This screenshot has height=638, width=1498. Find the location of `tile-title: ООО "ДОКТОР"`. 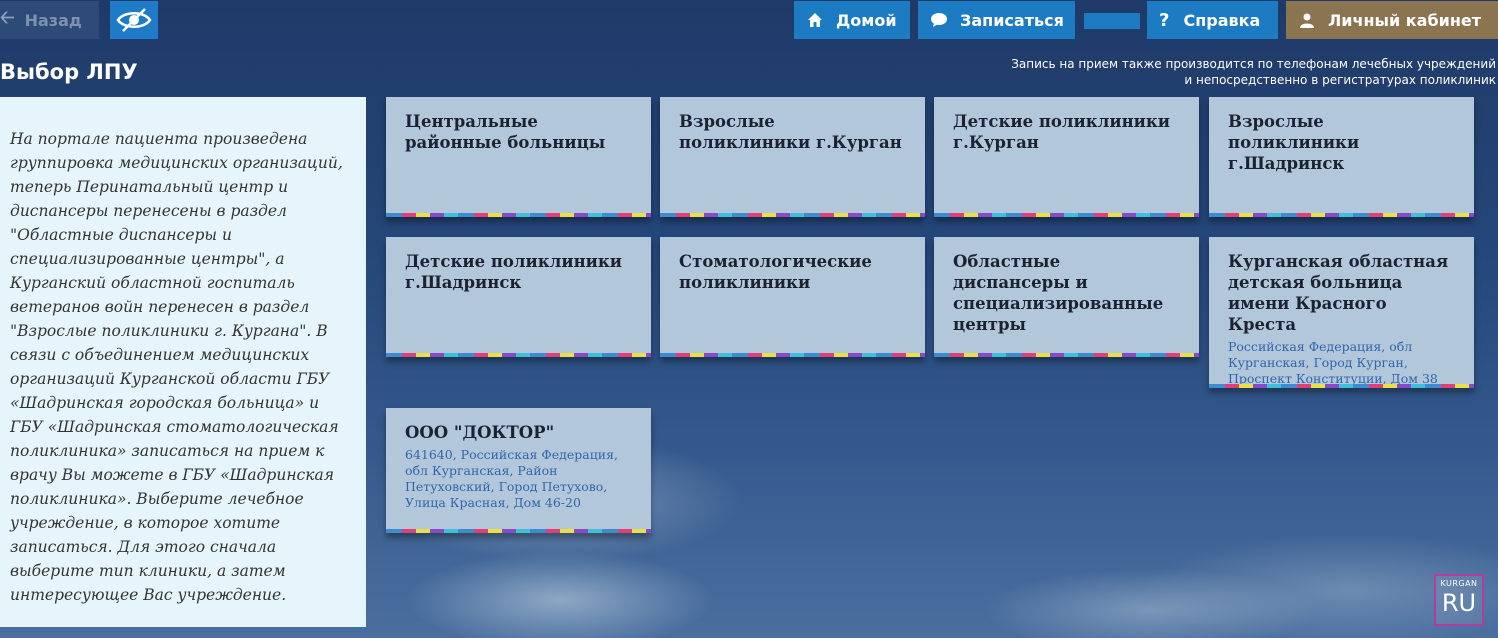

tile-title: ООО "ДОКТОР" is located at coordinates (480, 432).